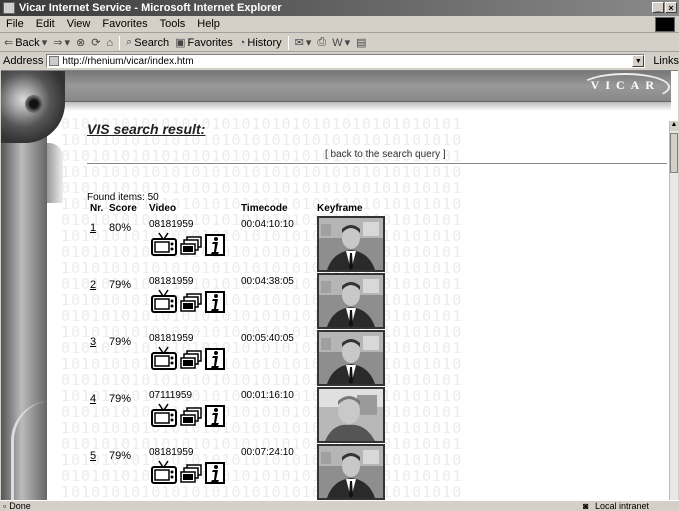 This screenshot has width=679, height=511. Describe the element at coordinates (146, 129) in the screenshot. I see `page-title: VIS search result:` at that location.